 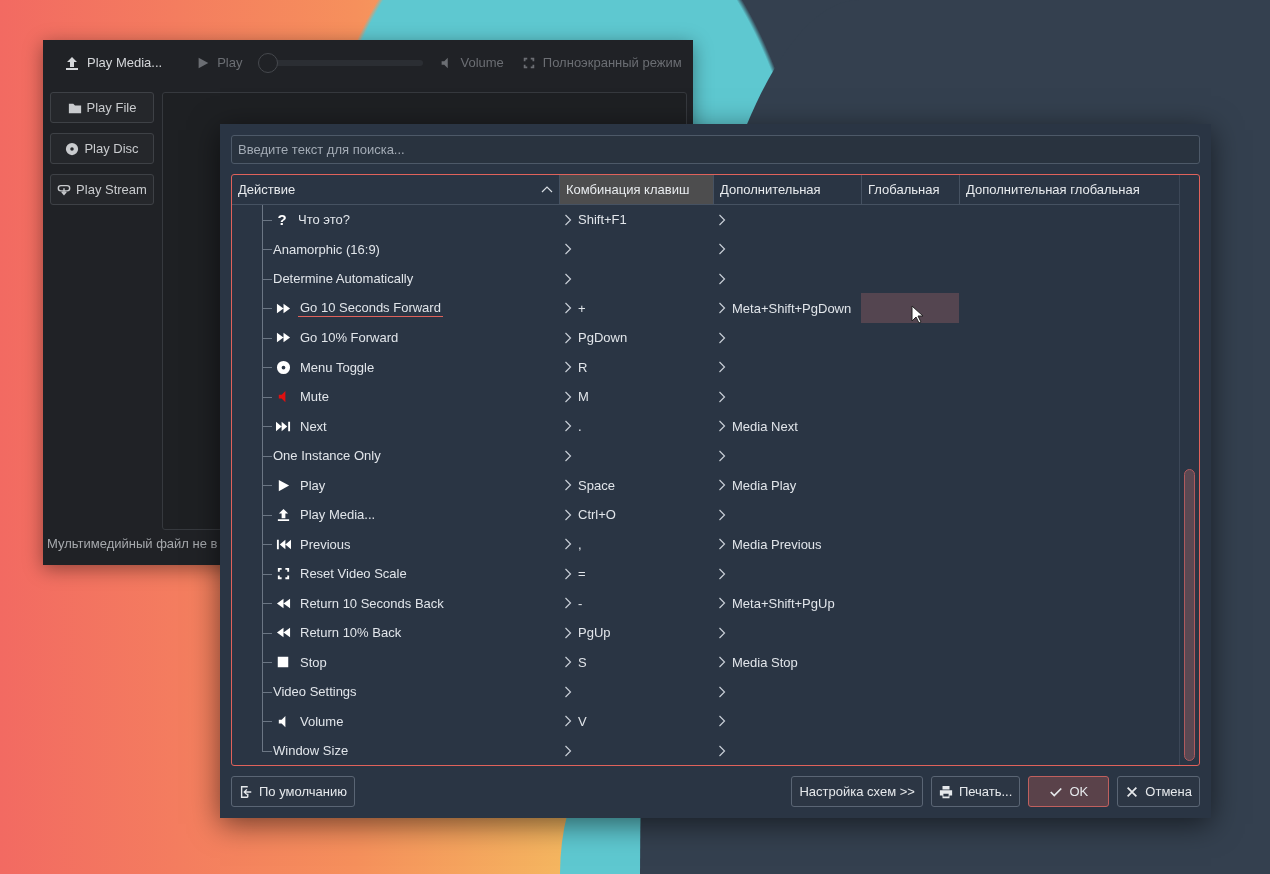 I want to click on shortcut-text: Media Next, so click(x=765, y=426).